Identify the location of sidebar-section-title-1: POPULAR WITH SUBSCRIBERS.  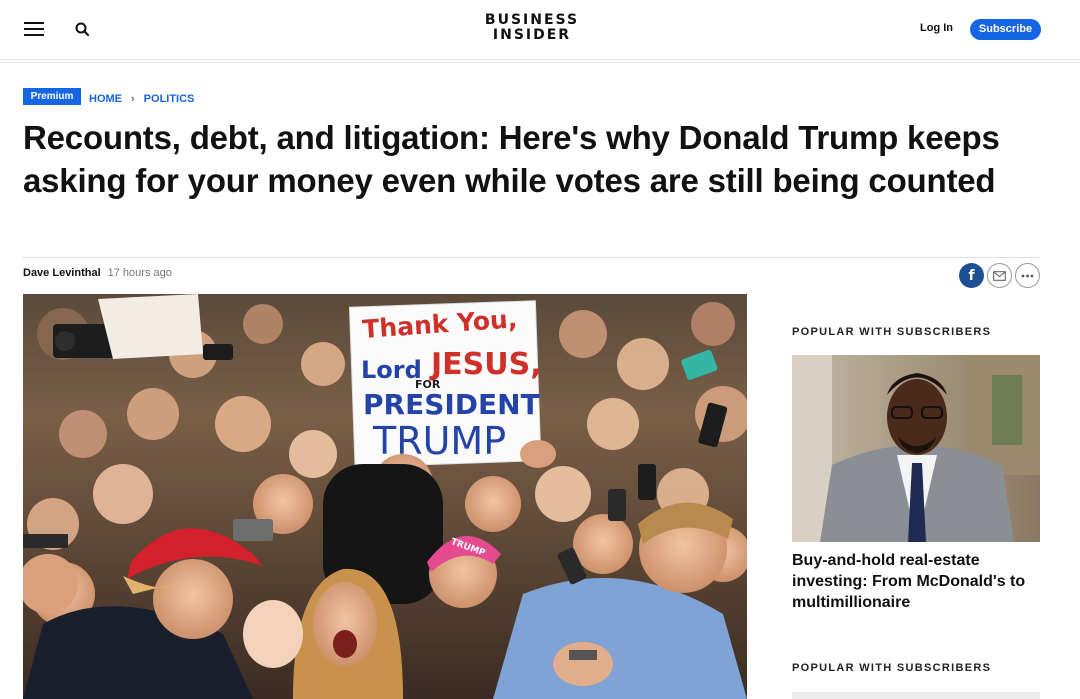
(892, 332).